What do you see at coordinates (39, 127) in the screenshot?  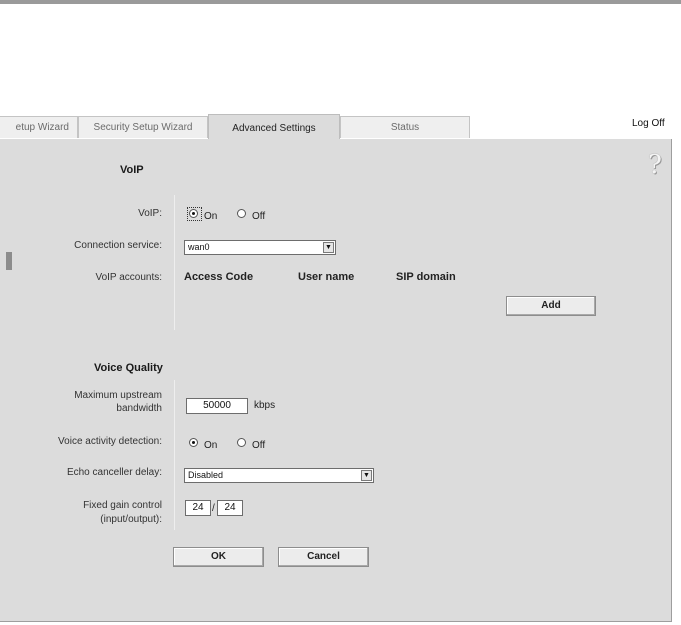 I see `tab-setup-wizard: etup Wizard` at bounding box center [39, 127].